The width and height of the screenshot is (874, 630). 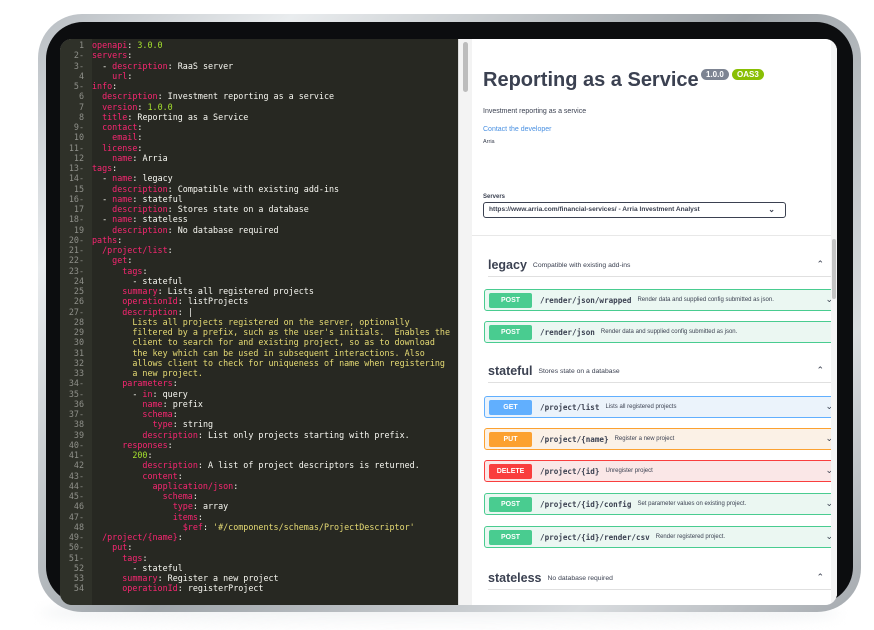 I want to click on code-line: 43- content:, so click(x=259, y=476).